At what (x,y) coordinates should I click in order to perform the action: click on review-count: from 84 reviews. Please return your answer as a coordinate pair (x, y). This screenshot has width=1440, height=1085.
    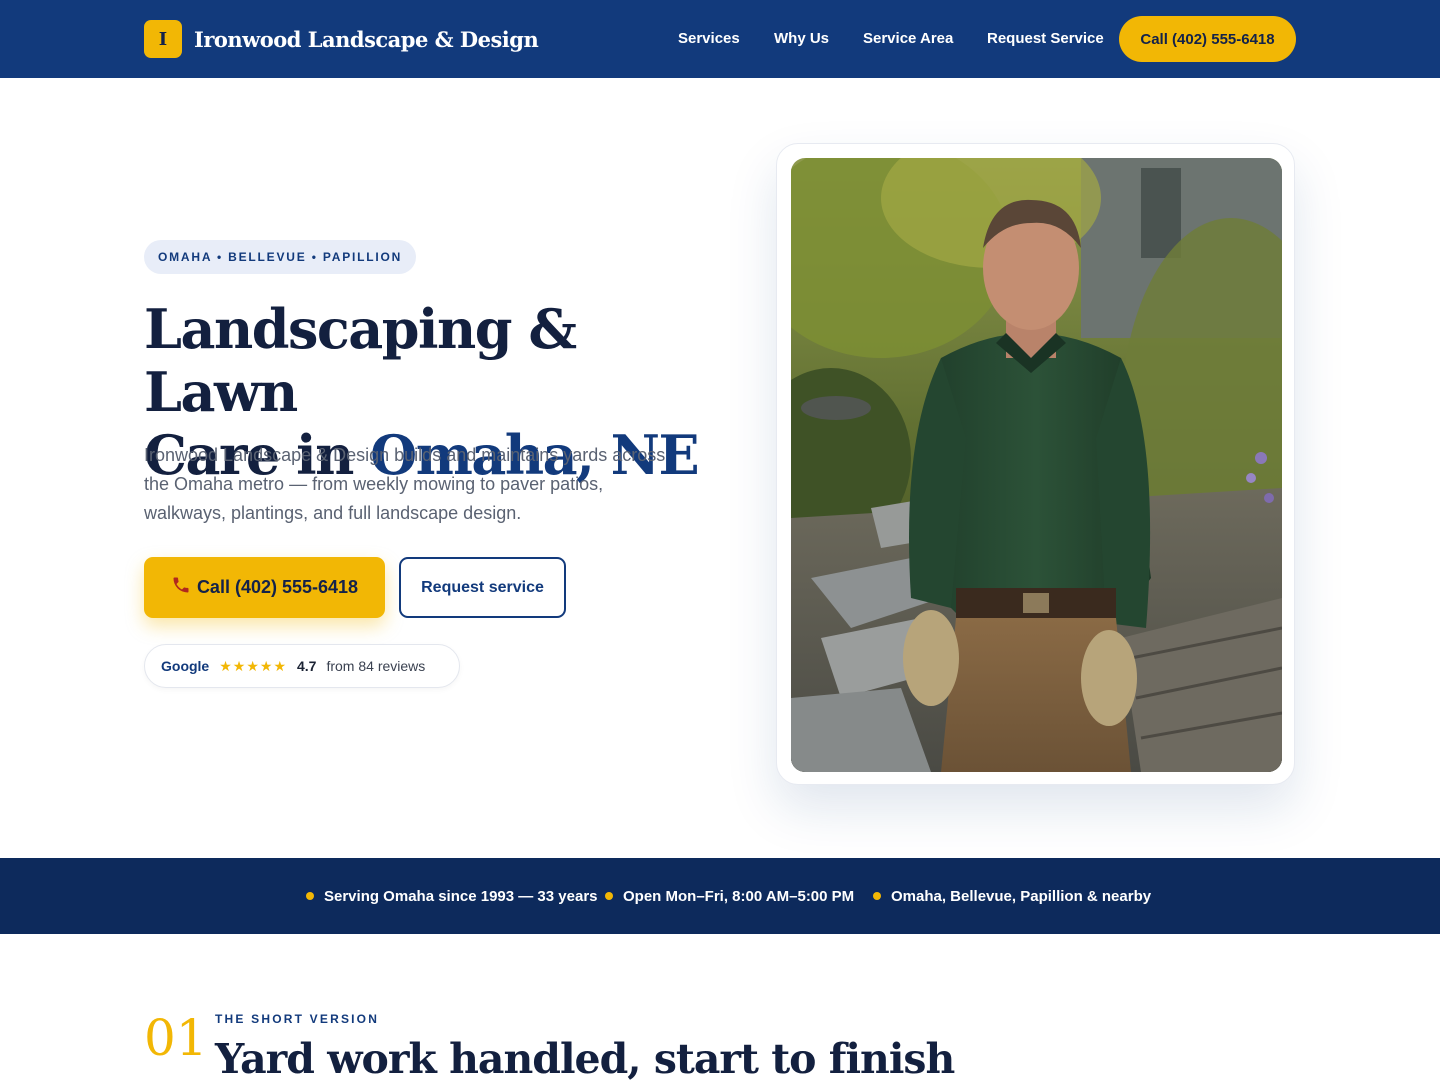
    Looking at the image, I should click on (376, 666).